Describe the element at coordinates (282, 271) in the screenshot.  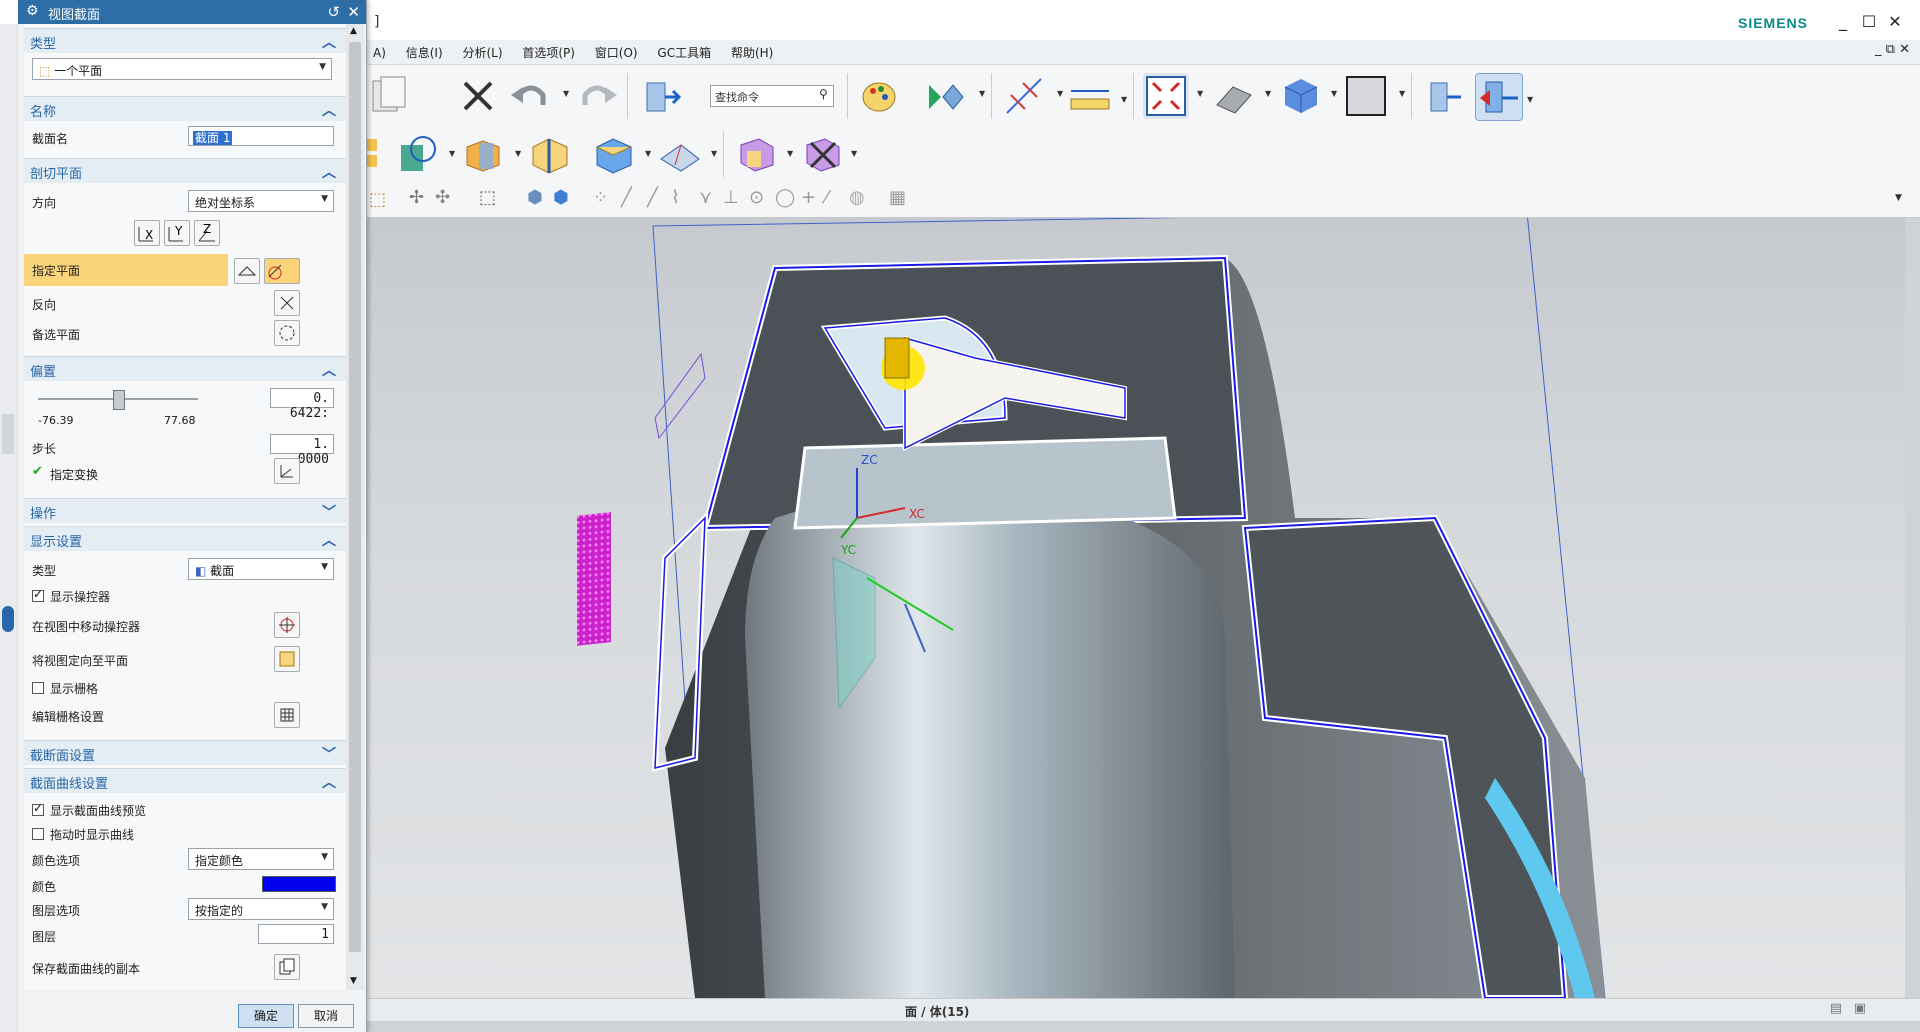
I see `inferred-plane-button` at that location.